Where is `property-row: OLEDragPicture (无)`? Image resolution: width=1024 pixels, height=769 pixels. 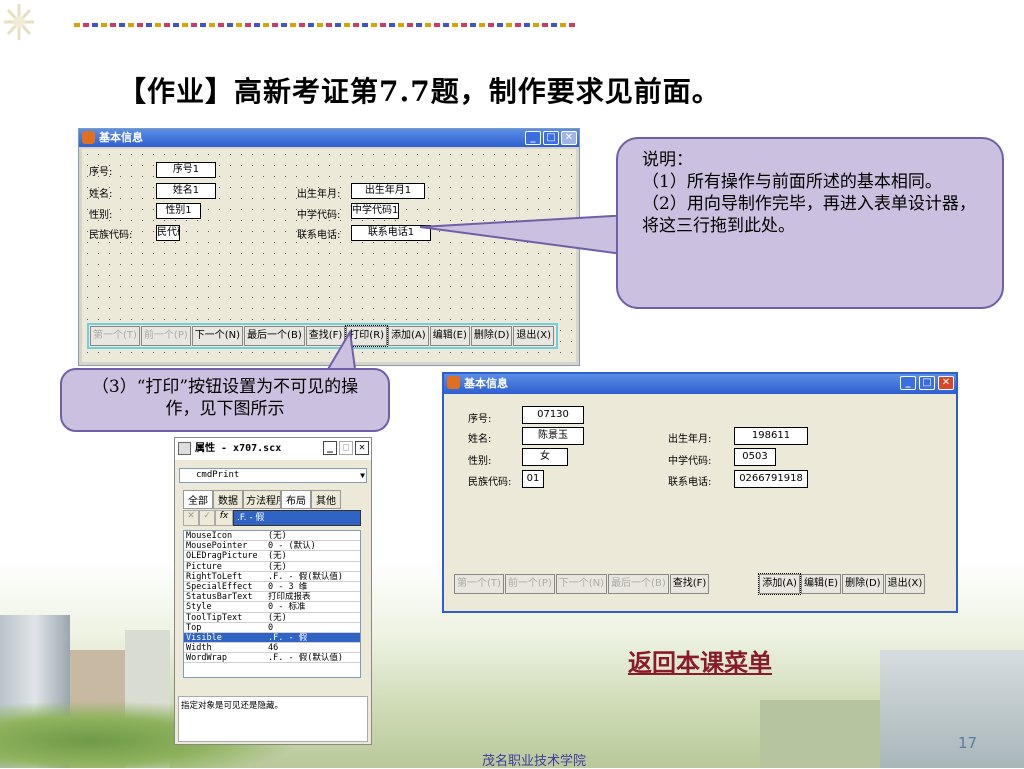 property-row: OLEDragPicture (无) is located at coordinates (272, 556).